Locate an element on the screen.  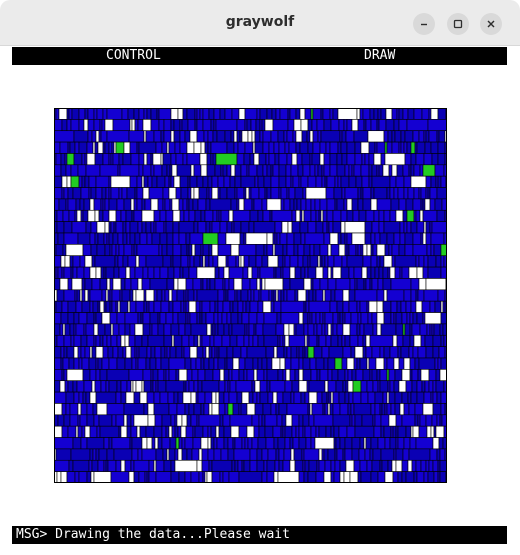
minimize-button is located at coordinates (424, 24).